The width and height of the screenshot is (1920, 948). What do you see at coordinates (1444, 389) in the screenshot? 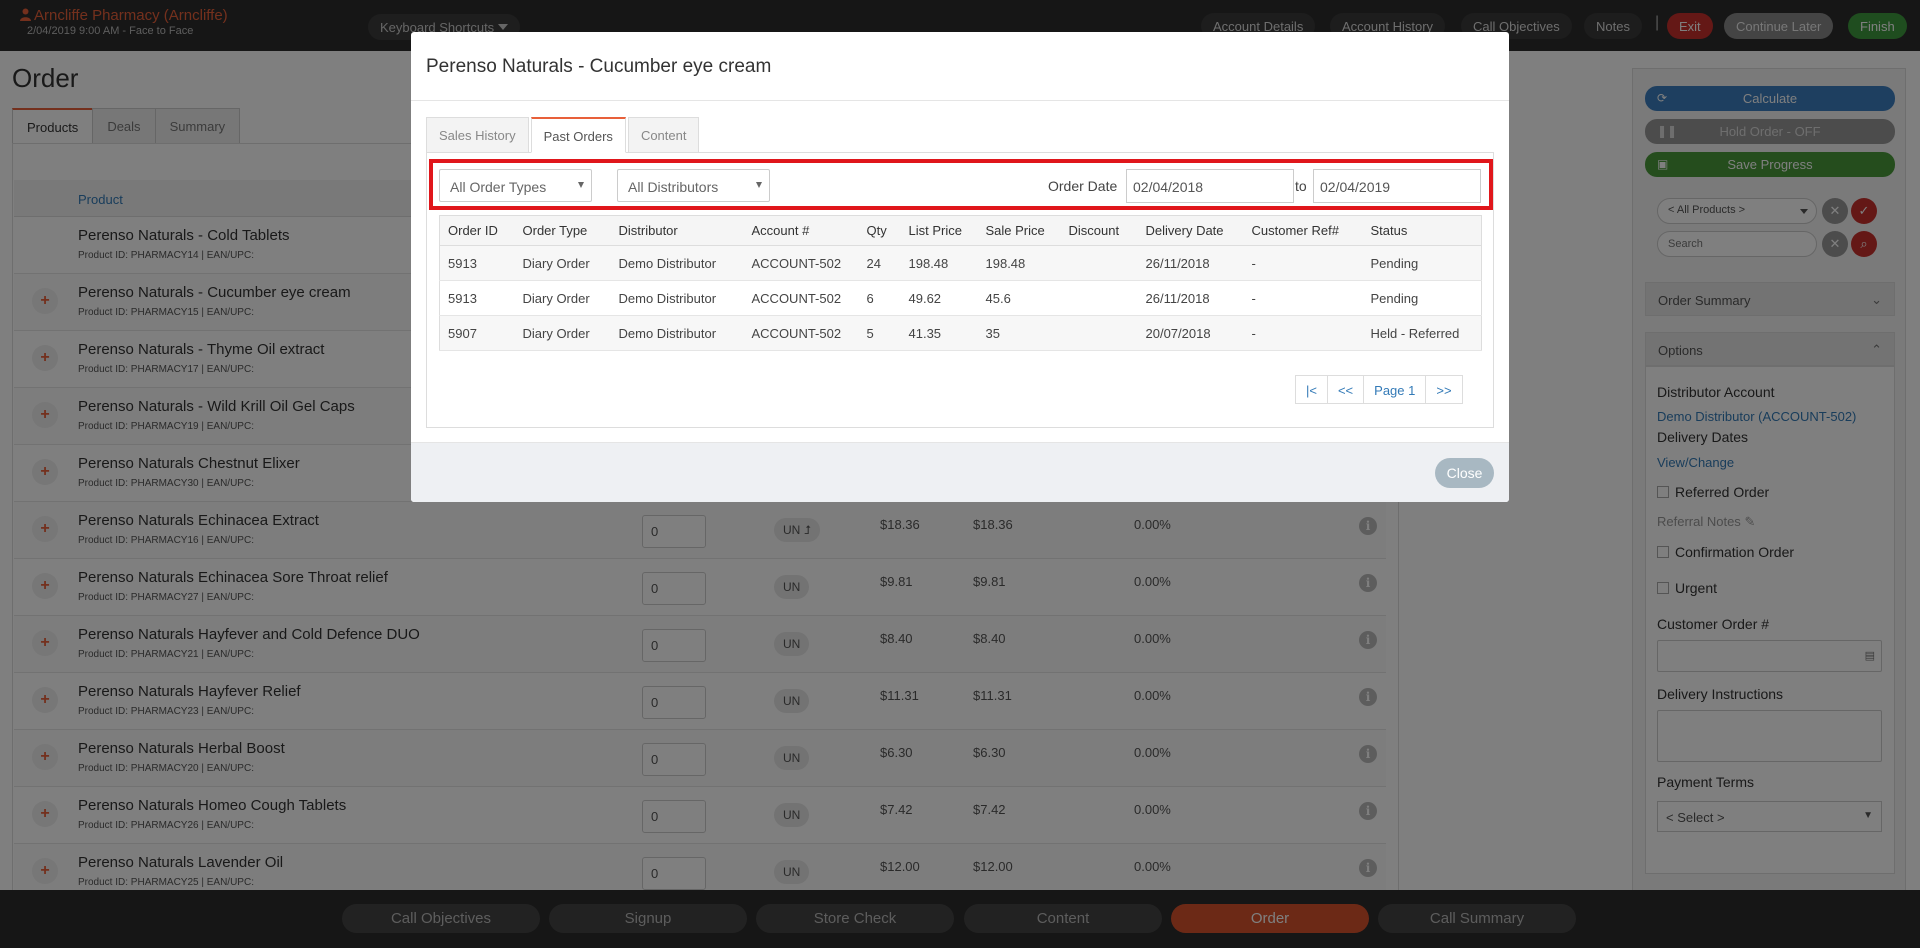
I see `next-page-button: >>` at bounding box center [1444, 389].